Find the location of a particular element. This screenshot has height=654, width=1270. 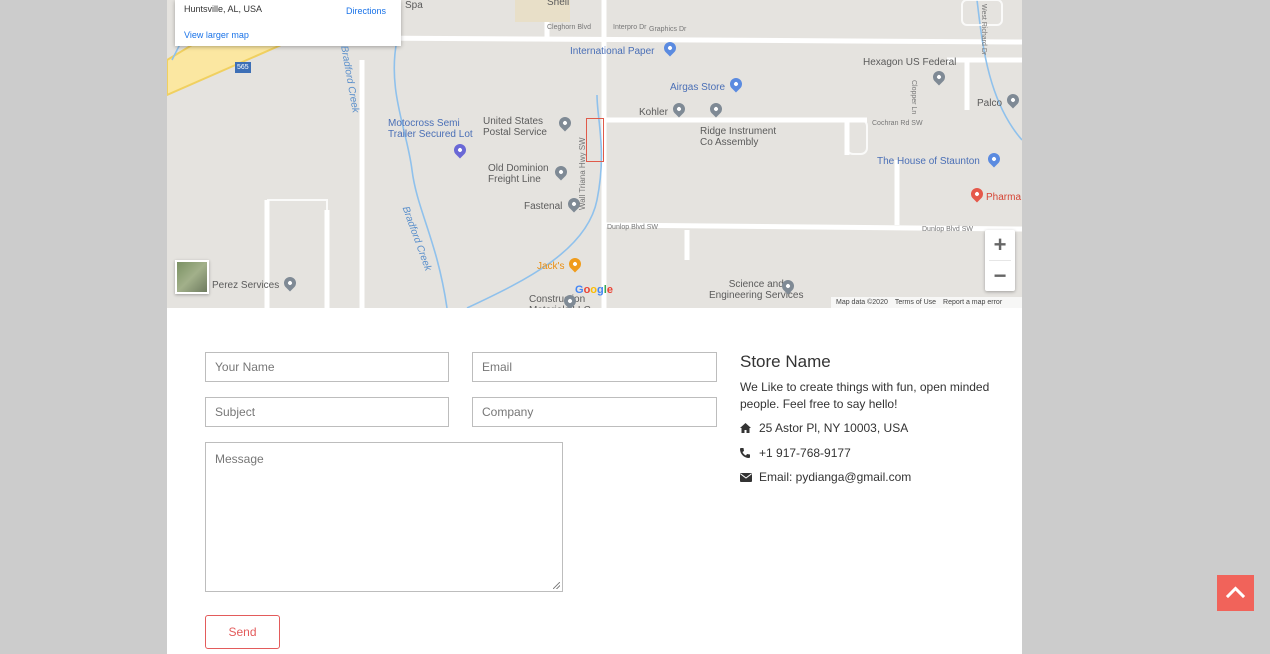

map-label-spa: Spa is located at coordinates (414, 5).